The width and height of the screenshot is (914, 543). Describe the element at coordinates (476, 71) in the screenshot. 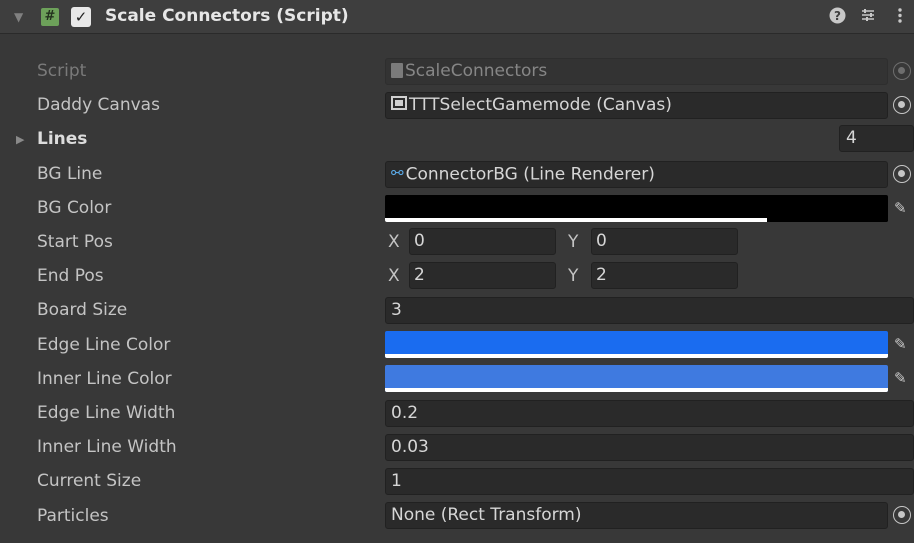

I see `script-value: ScaleConnectors` at that location.